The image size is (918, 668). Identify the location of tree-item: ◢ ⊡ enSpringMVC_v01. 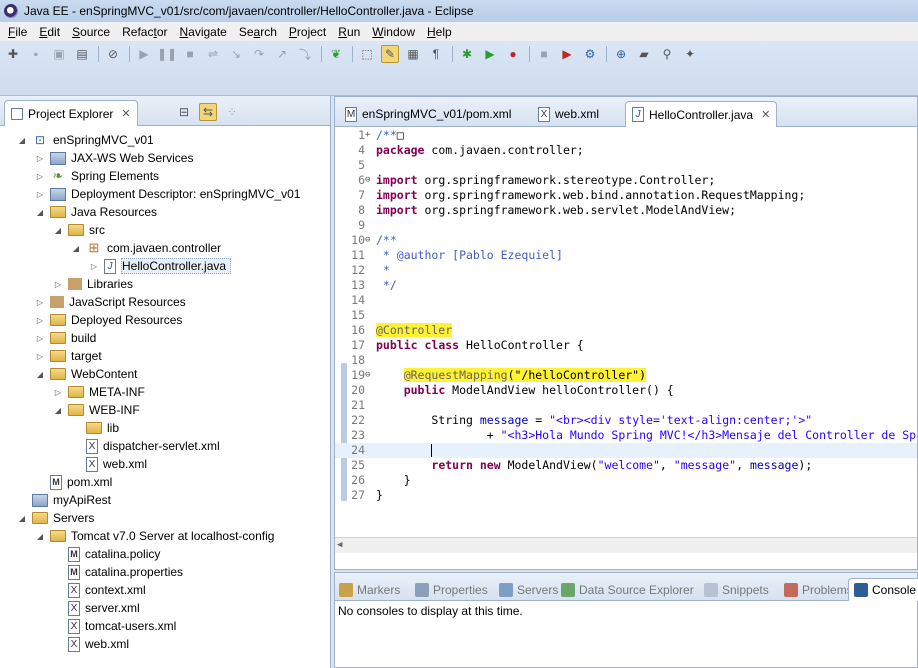
(85, 140).